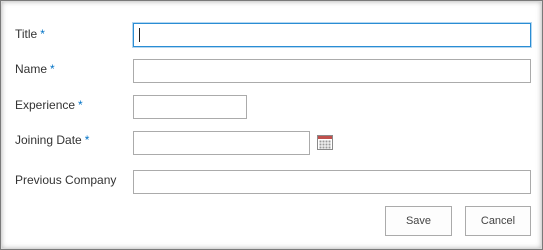  I want to click on previous-company-label-text: Previous Company, so click(66, 180).